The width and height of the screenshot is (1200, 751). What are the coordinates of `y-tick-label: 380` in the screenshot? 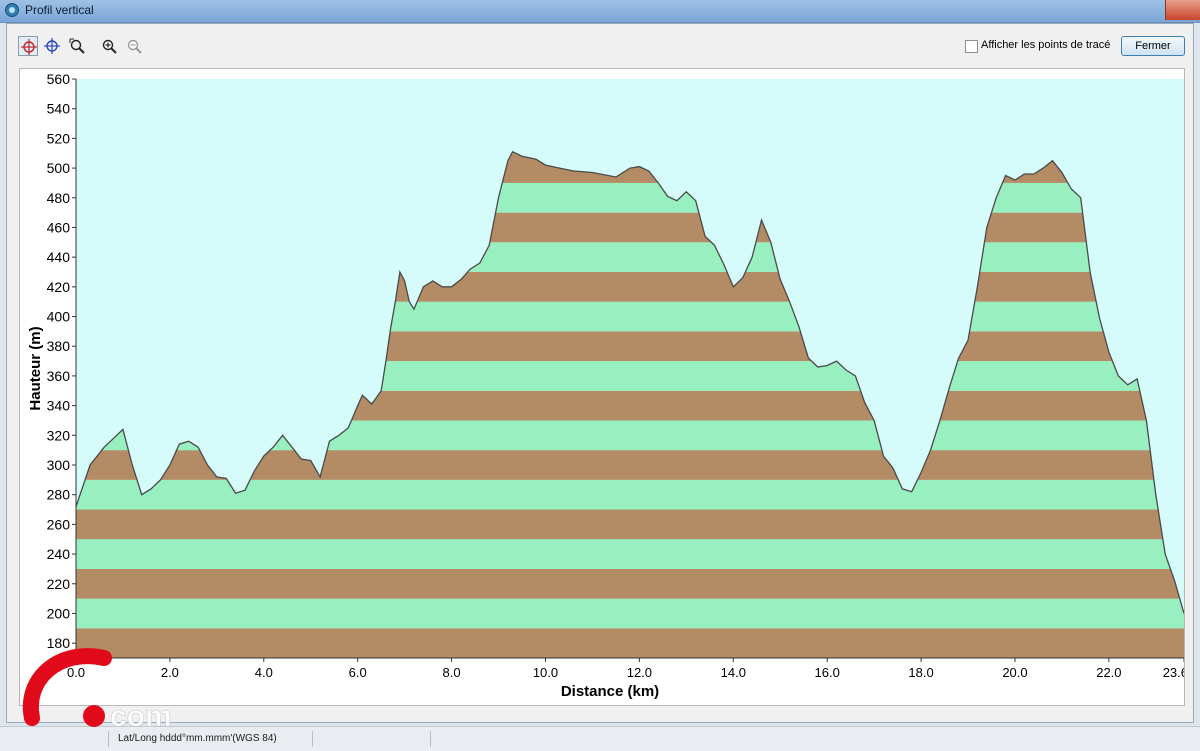 It's located at (59, 346).